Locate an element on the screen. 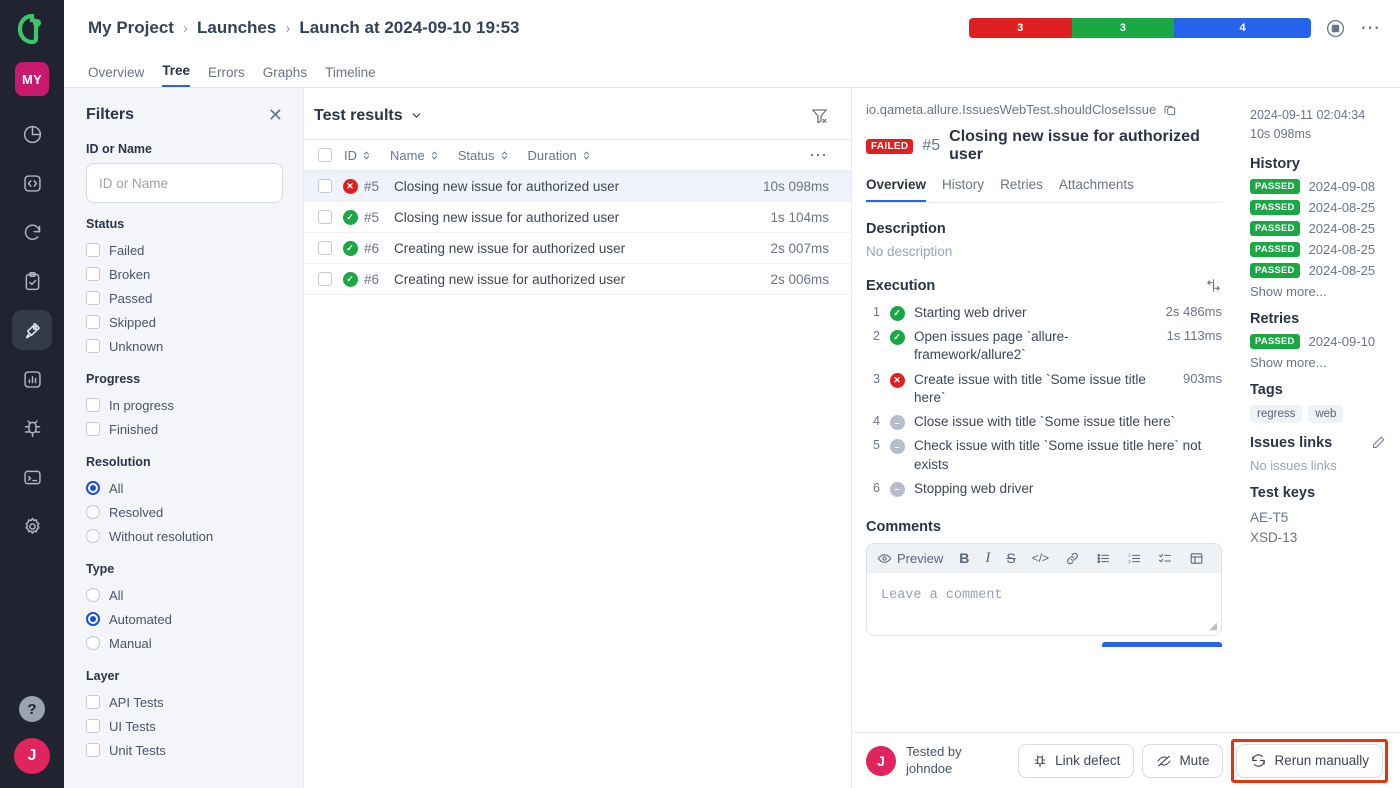 The height and width of the screenshot is (788, 1400). rail-item-console is located at coordinates (32, 477).